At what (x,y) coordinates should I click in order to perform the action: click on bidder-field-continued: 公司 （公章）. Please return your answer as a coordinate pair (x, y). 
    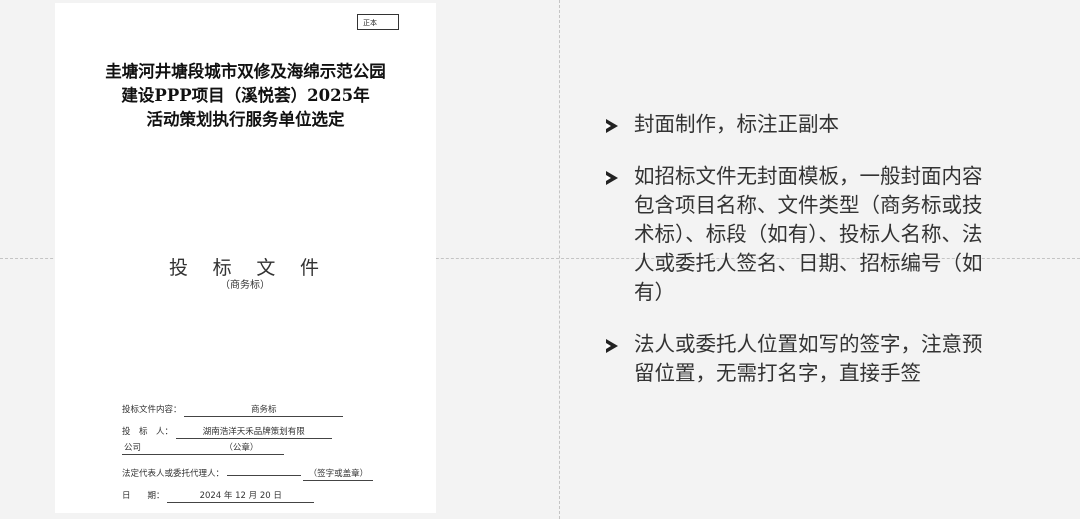
    Looking at the image, I should click on (203, 449).